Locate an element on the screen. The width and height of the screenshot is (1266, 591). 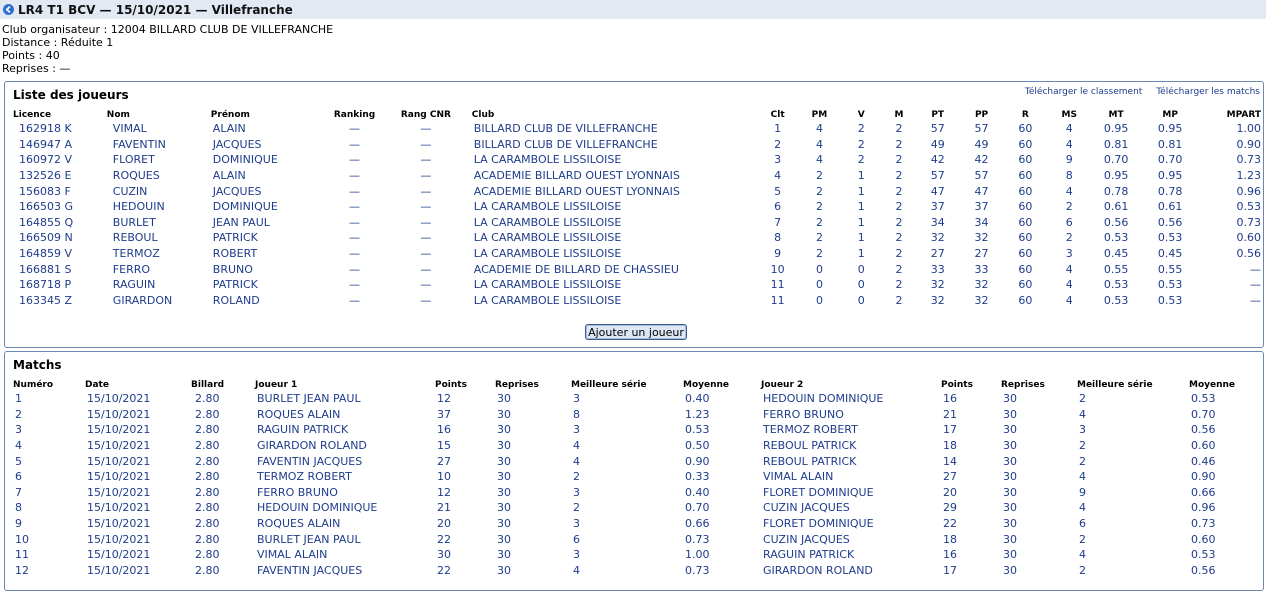
match-cell-moyenne-7: 0.50 is located at coordinates (697, 446).